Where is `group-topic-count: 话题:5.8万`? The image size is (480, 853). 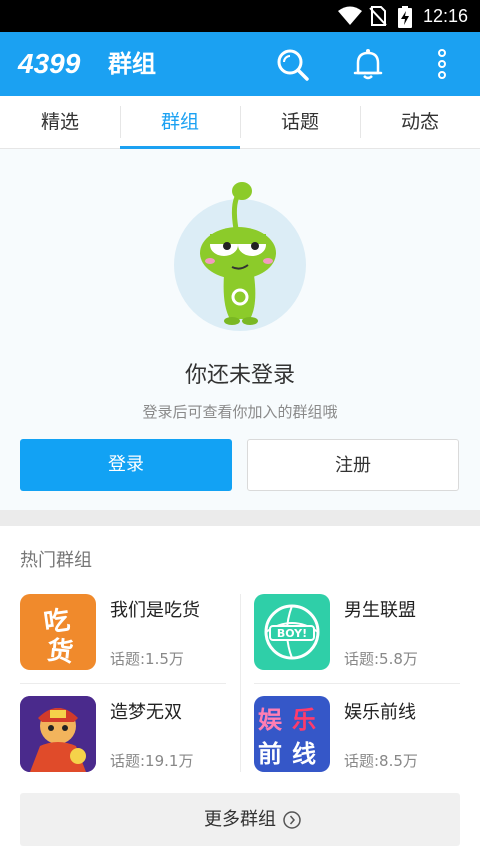
group-topic-count: 话题:5.8万 is located at coordinates (381, 659).